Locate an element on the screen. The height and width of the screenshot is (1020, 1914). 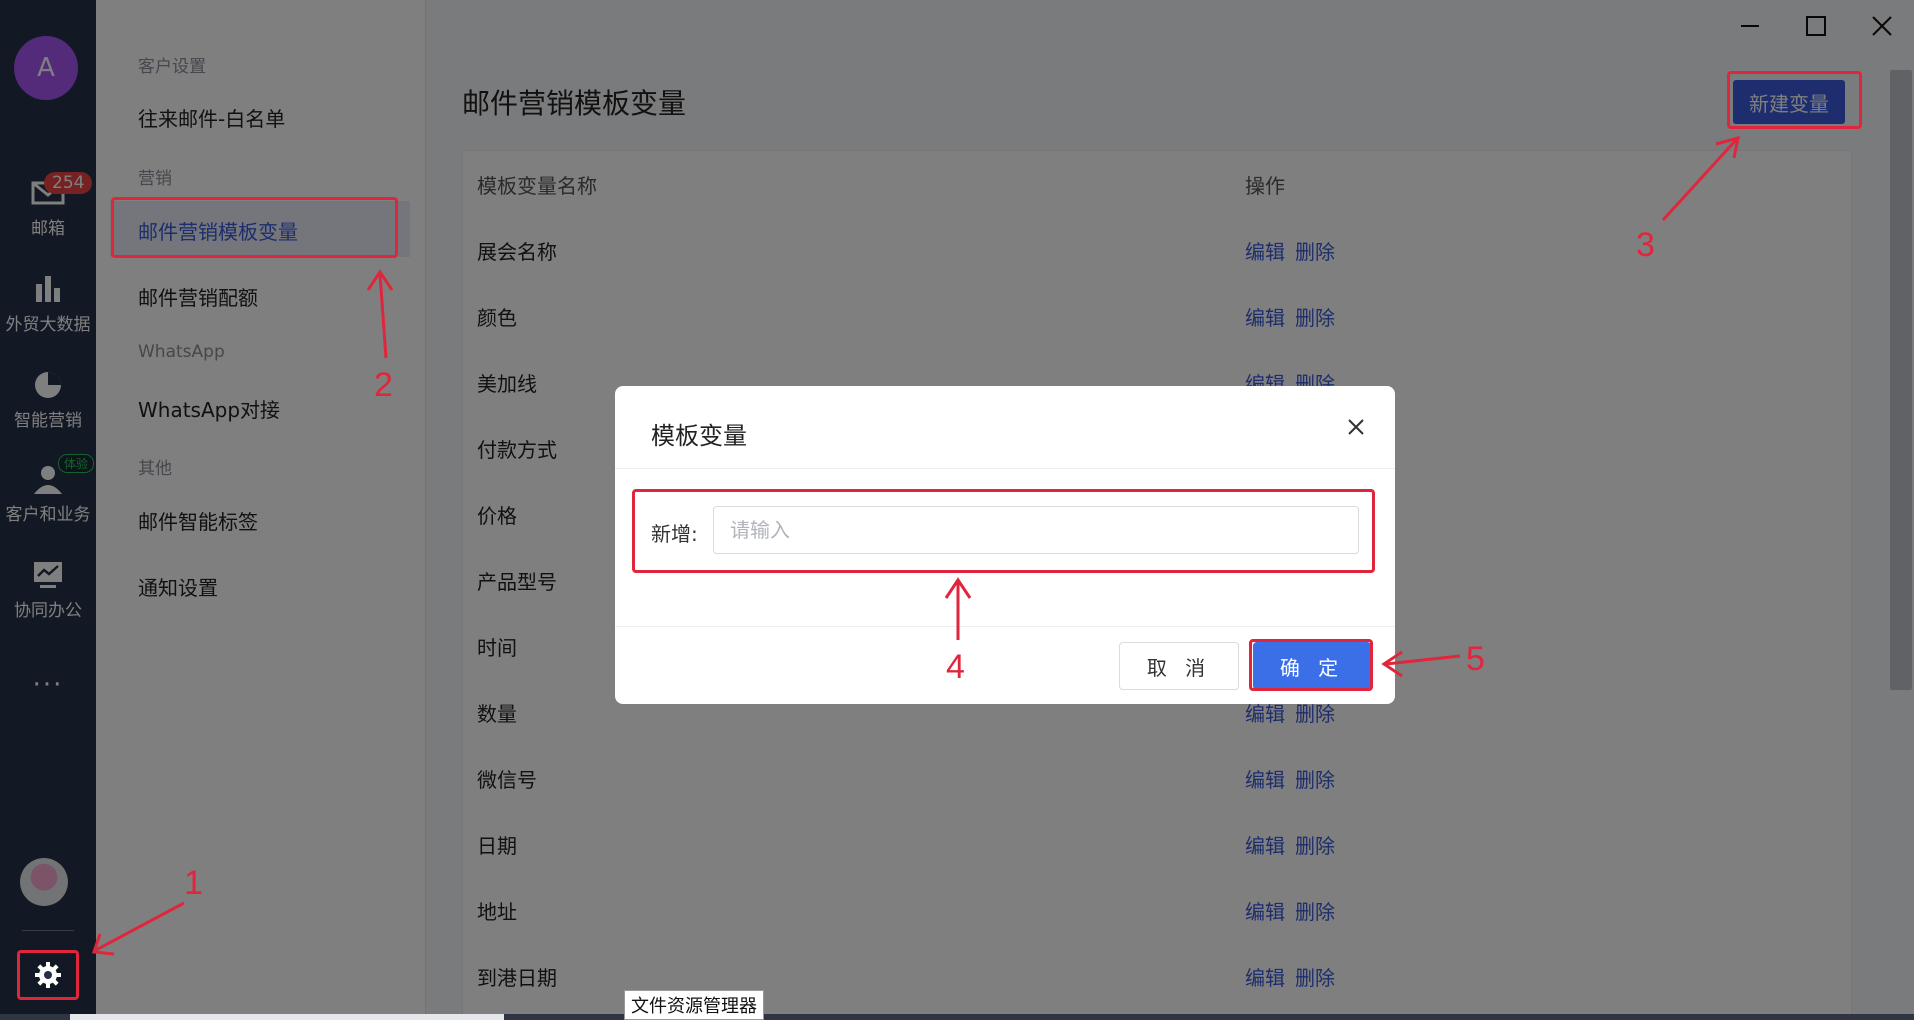
taskbar-active-item is located at coordinates (287, 1017).